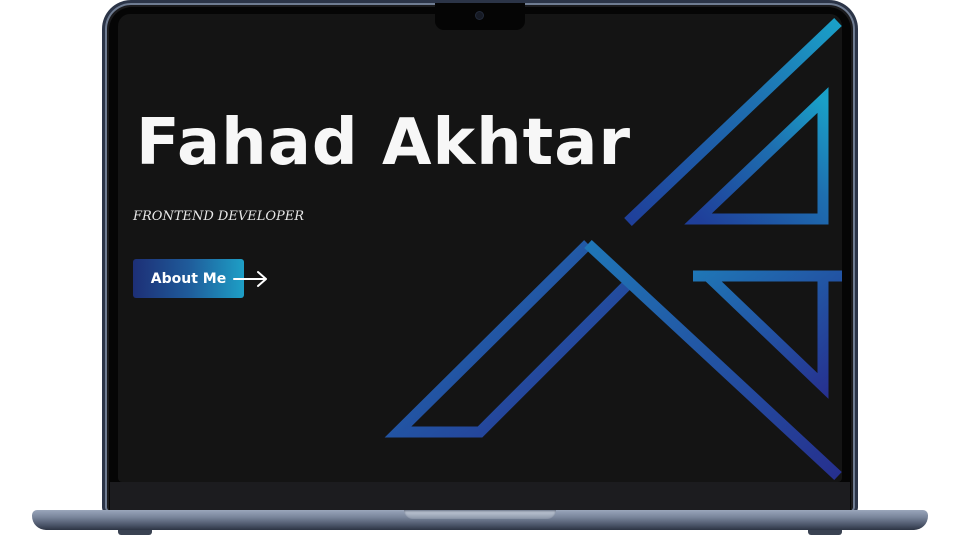  Describe the element at coordinates (252, 279) in the screenshot. I see `arrow-right-icon` at that location.